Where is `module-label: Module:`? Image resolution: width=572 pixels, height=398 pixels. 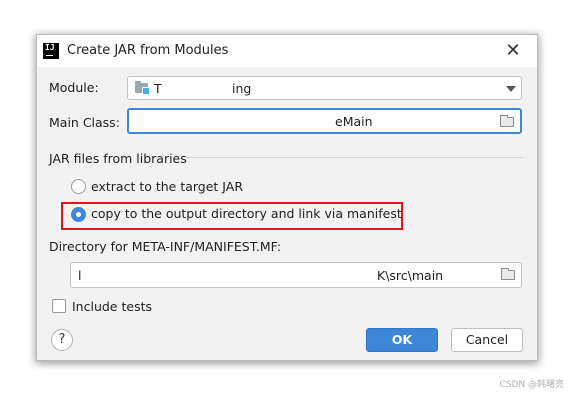
module-label: Module: is located at coordinates (74, 87).